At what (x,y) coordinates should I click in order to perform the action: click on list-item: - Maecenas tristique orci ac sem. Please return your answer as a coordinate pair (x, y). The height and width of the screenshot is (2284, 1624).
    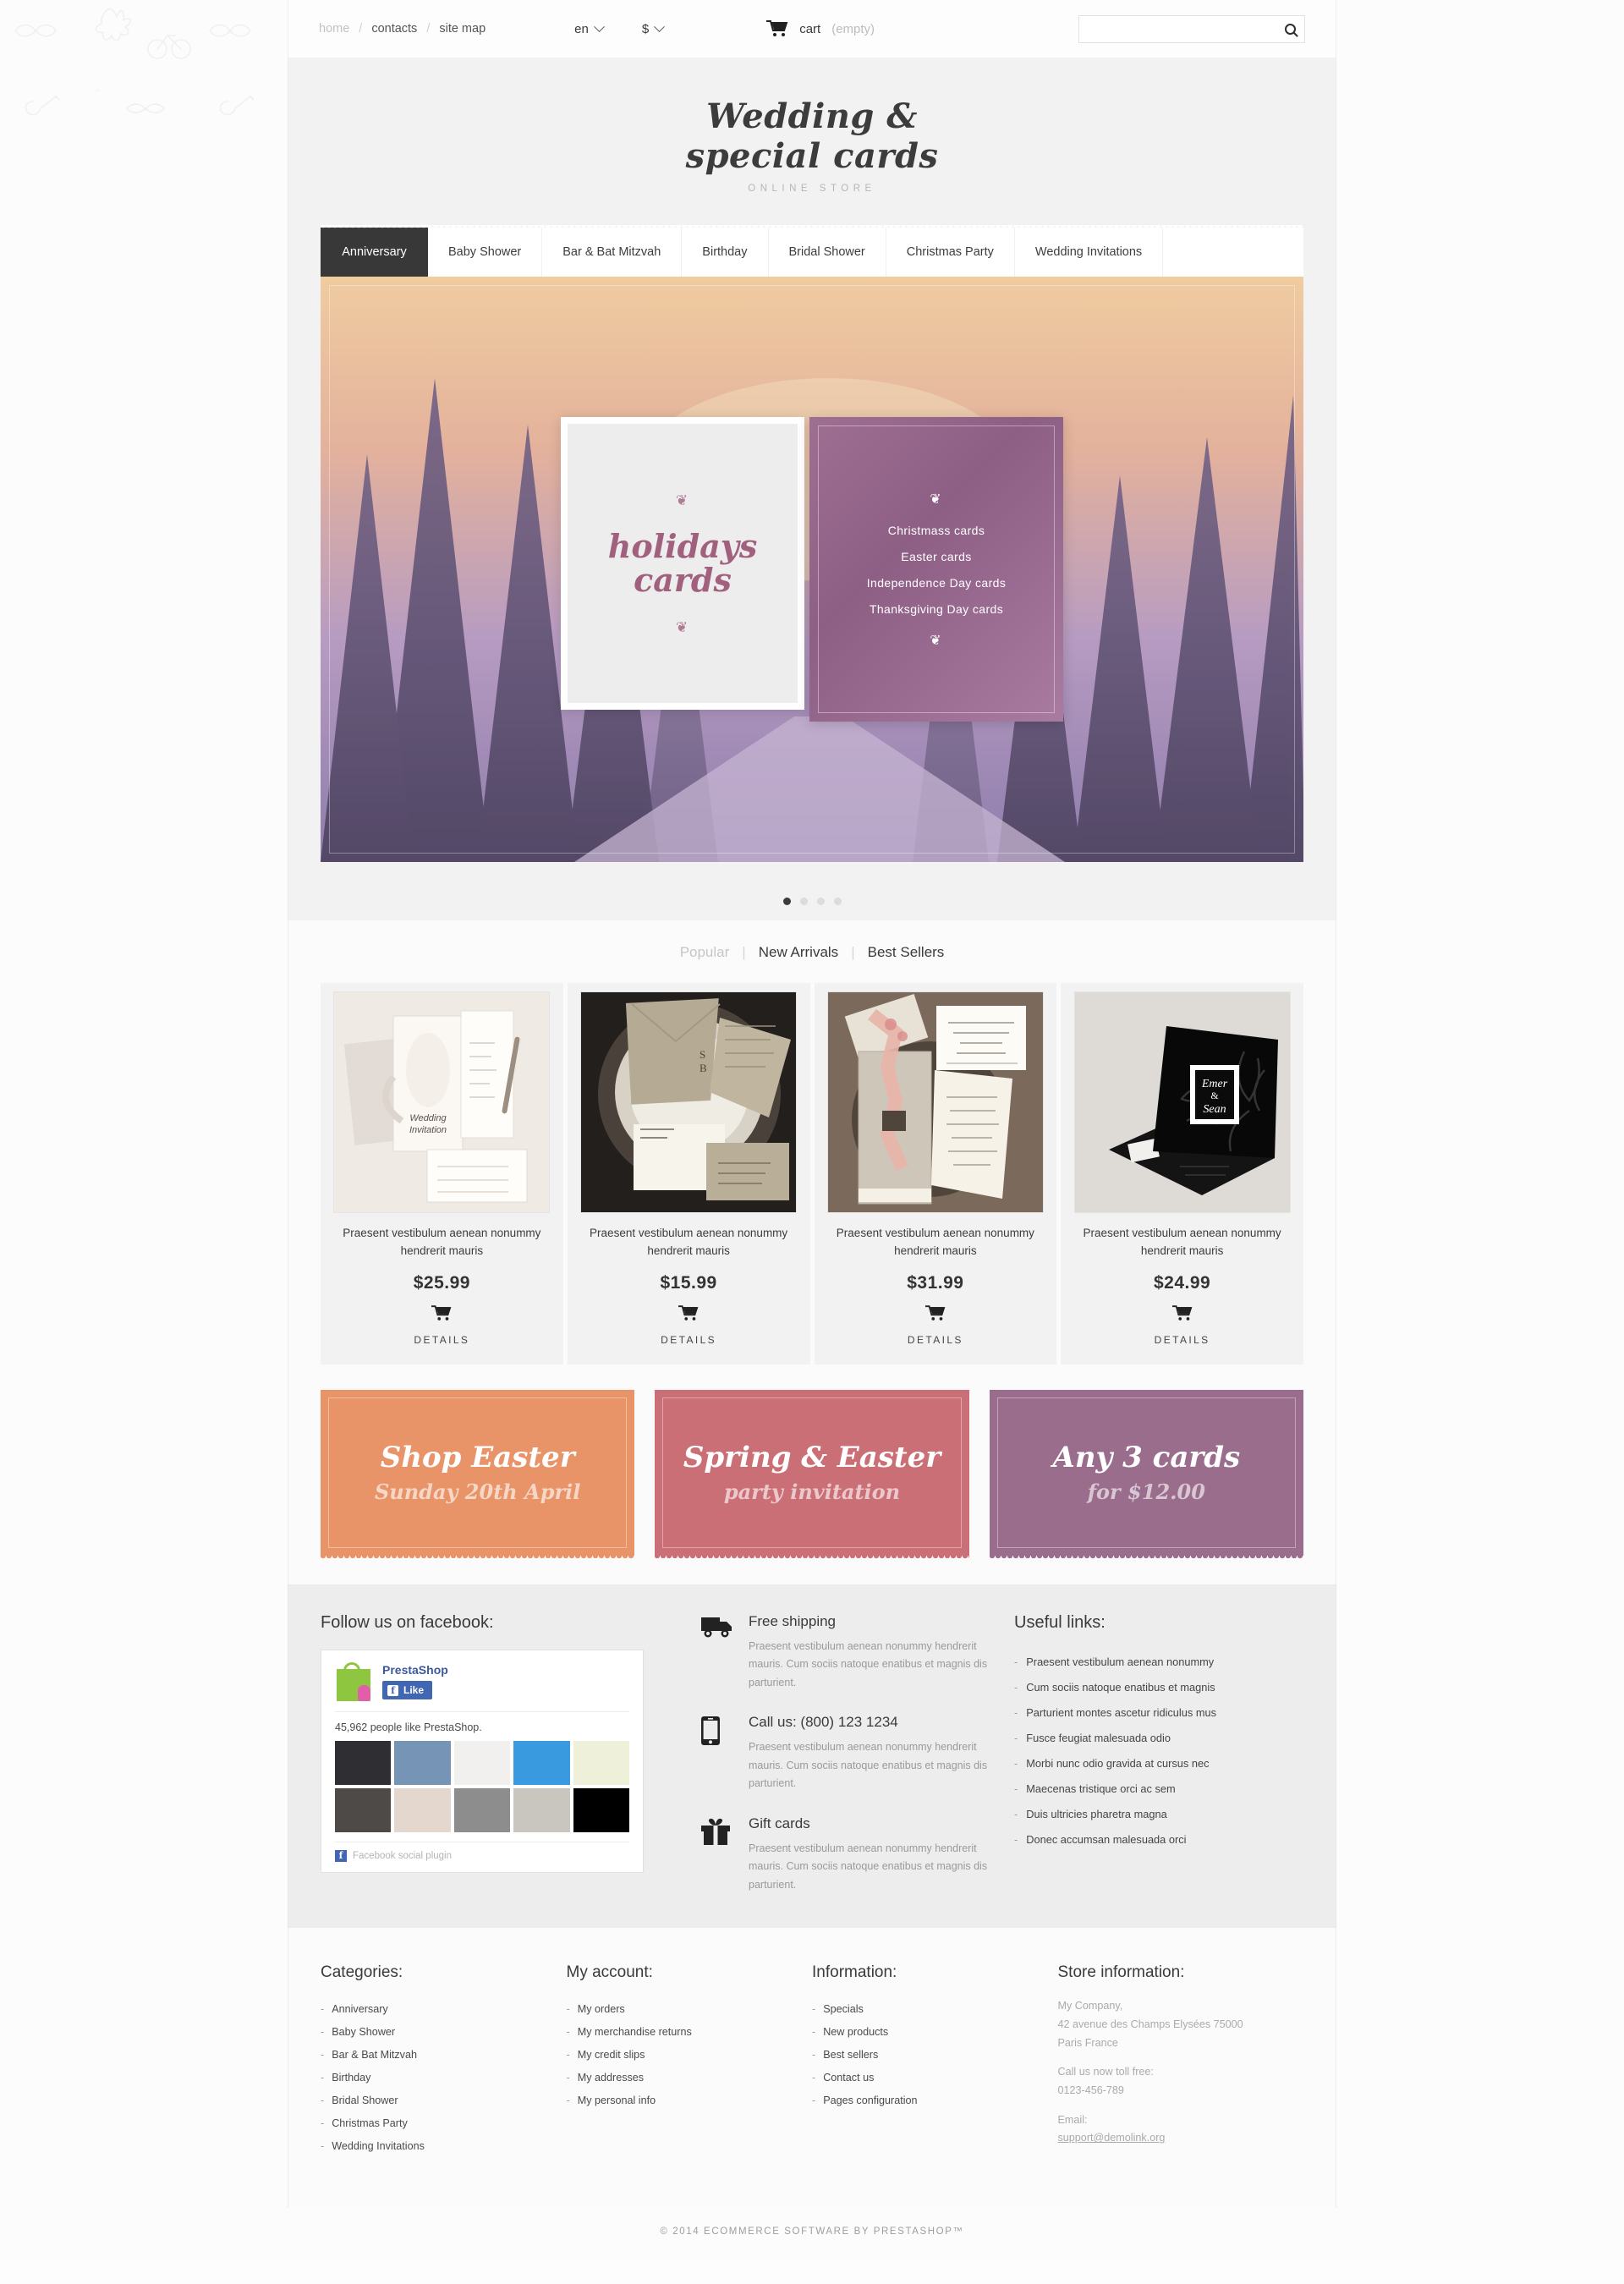
    Looking at the image, I should click on (1159, 1789).